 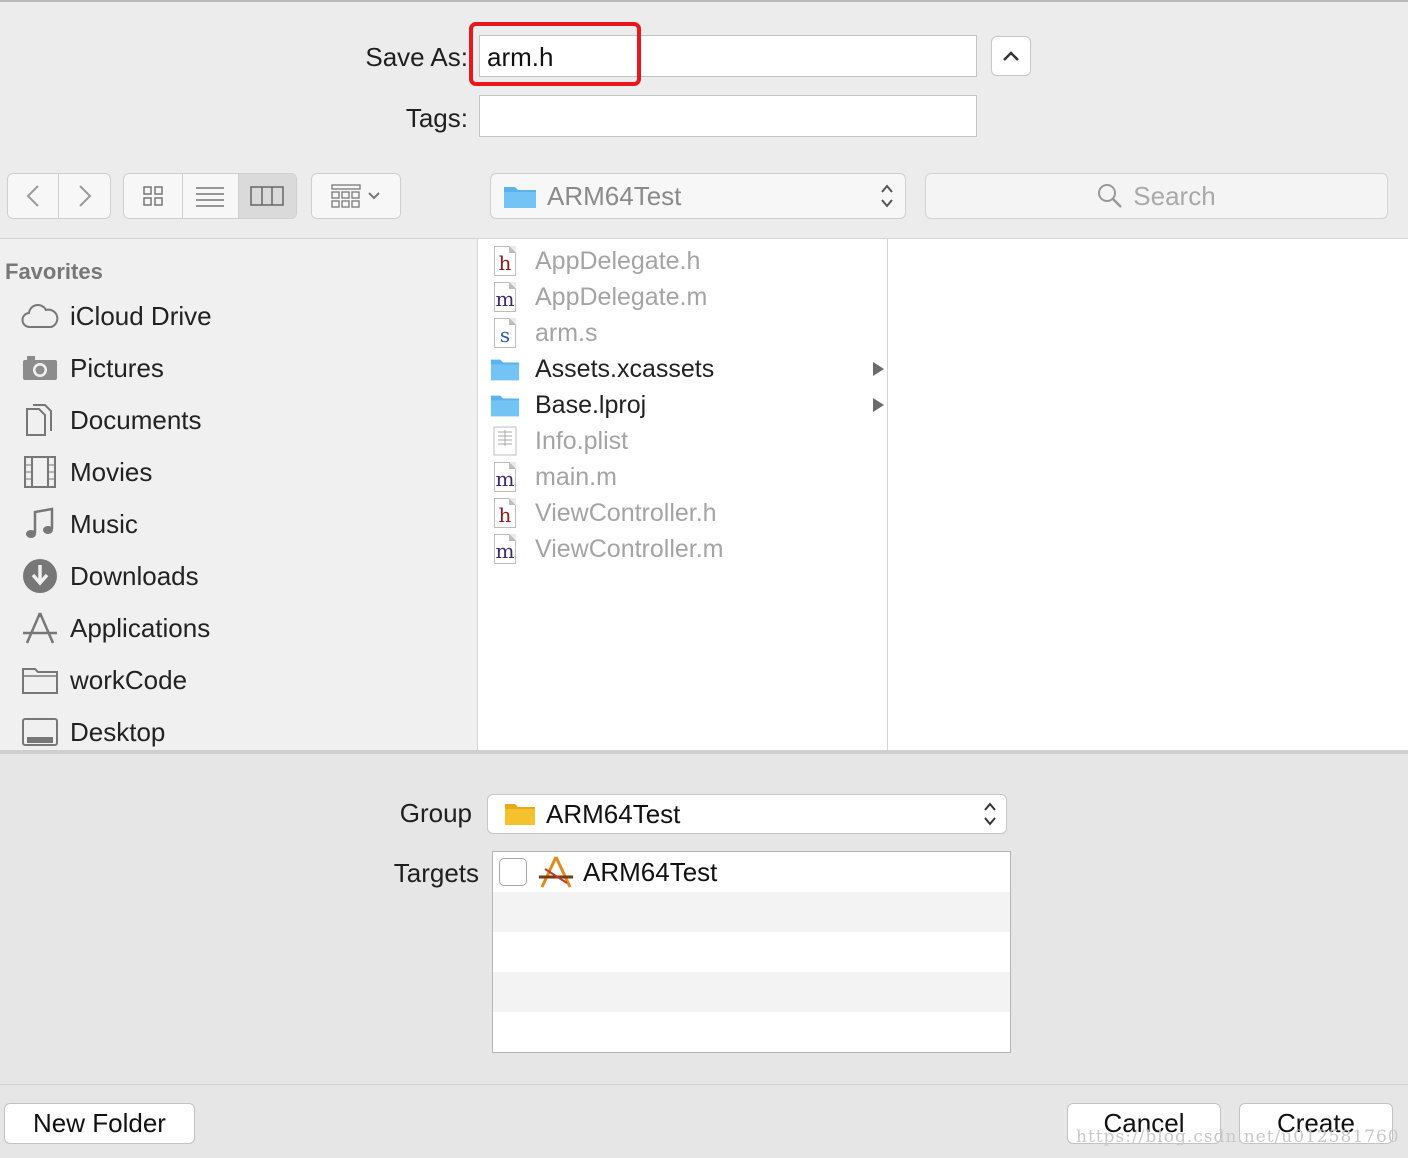 What do you see at coordinates (34, 196) in the screenshot?
I see `back-button` at bounding box center [34, 196].